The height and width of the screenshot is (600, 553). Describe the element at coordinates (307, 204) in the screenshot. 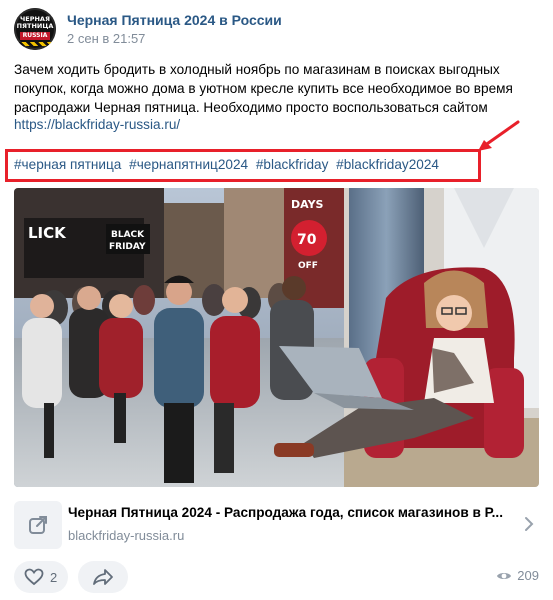

I see `shop-sign-days: DAYS` at that location.